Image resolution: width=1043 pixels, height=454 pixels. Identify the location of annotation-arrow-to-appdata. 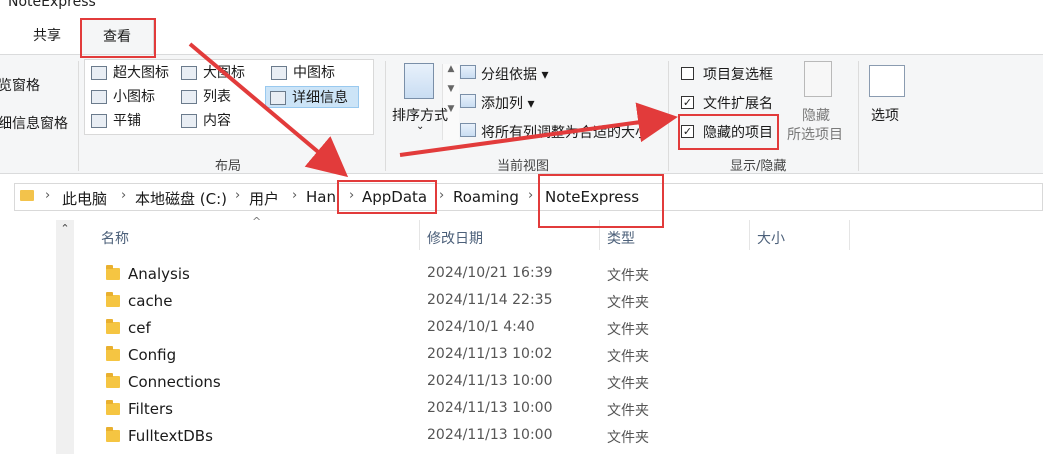
(268, 110).